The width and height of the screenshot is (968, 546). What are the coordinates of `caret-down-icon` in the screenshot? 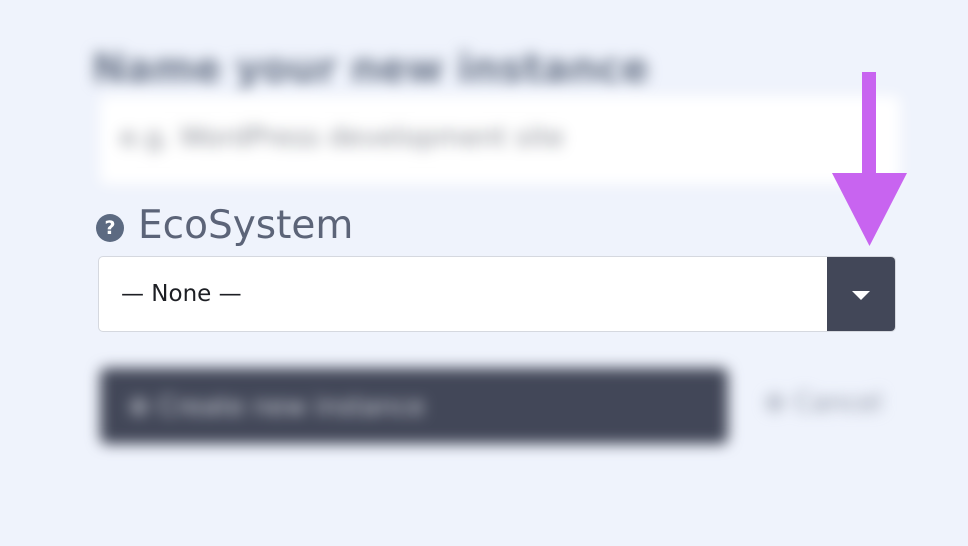 It's located at (861, 295).